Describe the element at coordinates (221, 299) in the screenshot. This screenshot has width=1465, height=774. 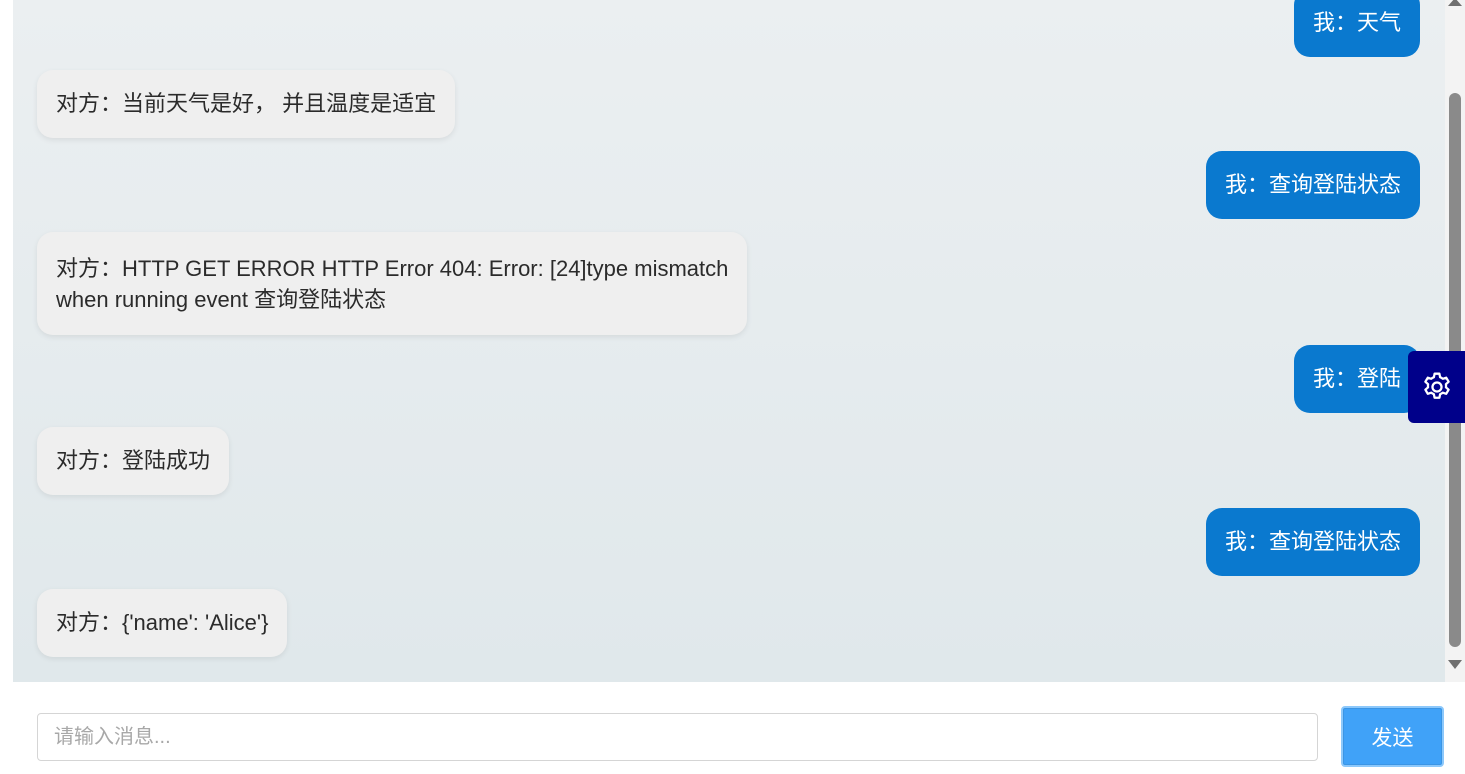
I see `message-line: when running event 查询登陆状态` at that location.